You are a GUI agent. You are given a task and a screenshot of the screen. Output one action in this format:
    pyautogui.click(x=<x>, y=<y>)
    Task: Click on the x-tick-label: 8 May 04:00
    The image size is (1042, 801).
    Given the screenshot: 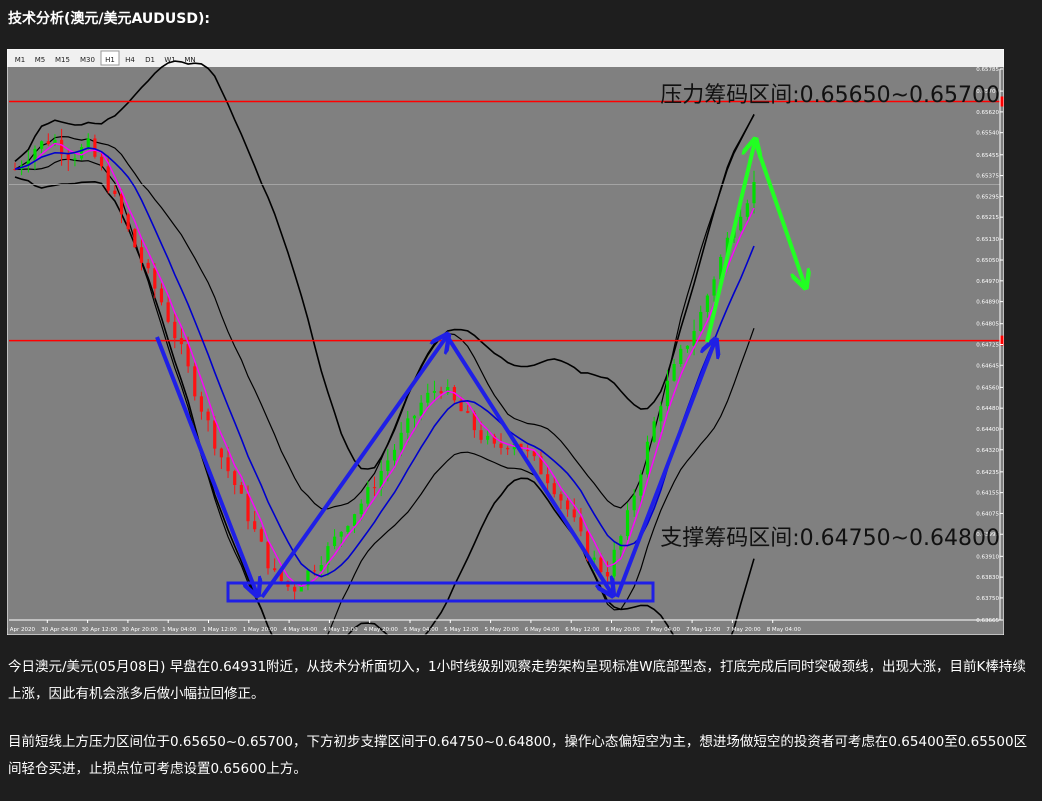 What is the action you would take?
    pyautogui.click(x=784, y=630)
    